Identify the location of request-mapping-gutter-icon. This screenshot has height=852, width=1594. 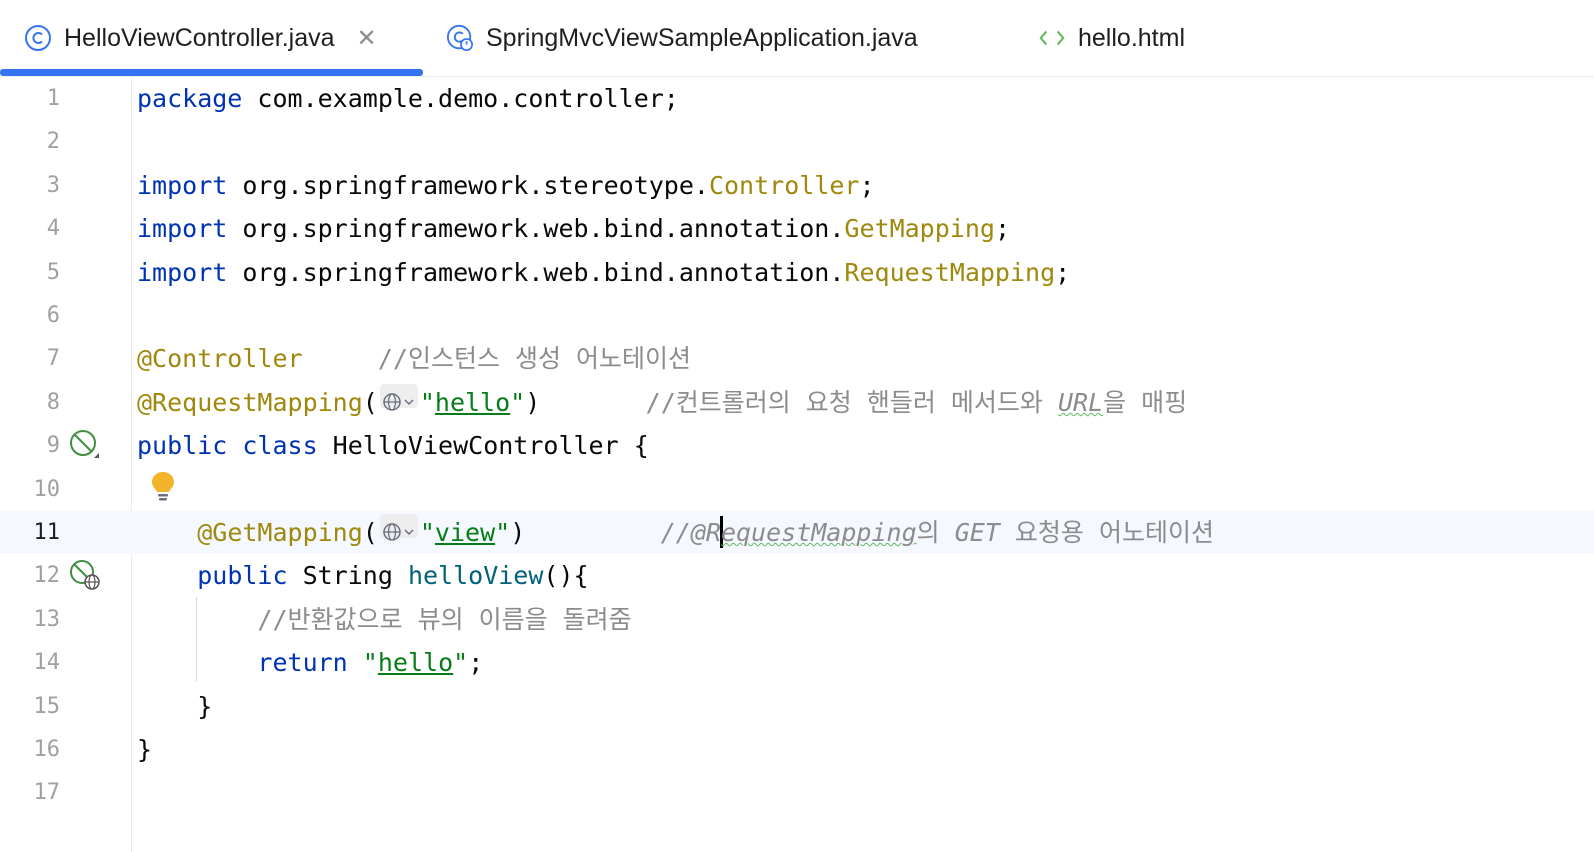
(85, 575).